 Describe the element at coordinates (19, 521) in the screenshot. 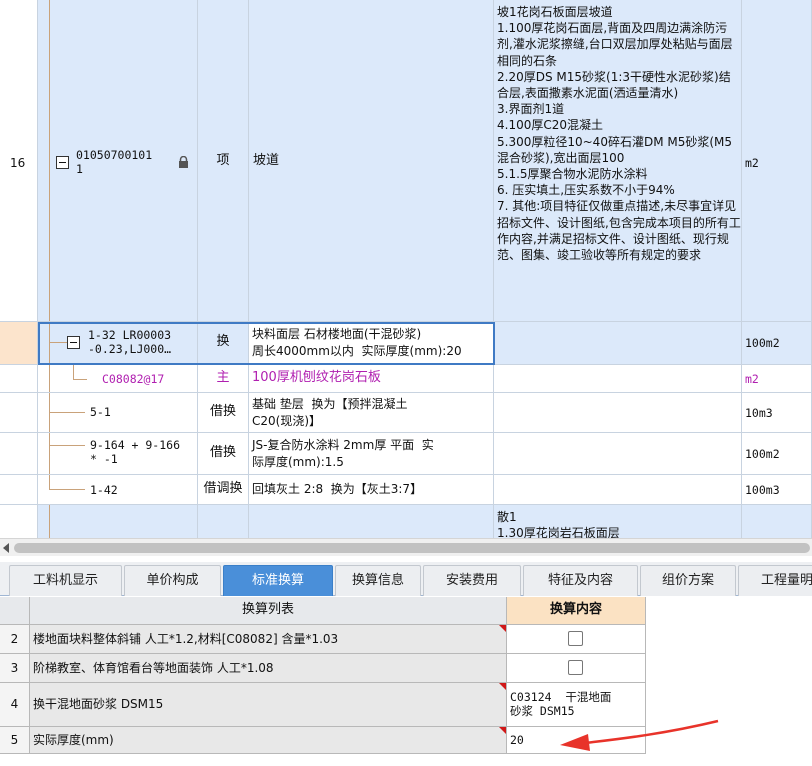

I see `next-num-cell` at that location.